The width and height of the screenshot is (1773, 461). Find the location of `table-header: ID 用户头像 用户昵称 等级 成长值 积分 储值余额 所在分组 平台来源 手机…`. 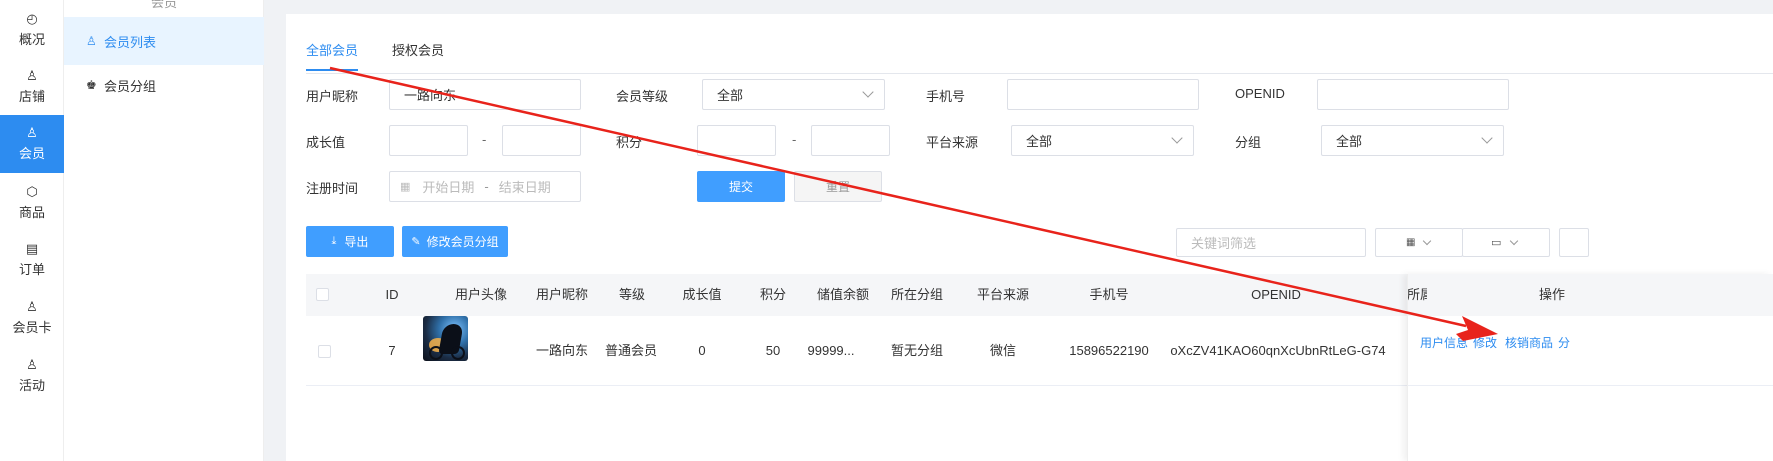

table-header: ID 用户头像 用户昵称 等级 成长值 积分 储值余额 所在分组 平台来源 手机… is located at coordinates (1039, 295).